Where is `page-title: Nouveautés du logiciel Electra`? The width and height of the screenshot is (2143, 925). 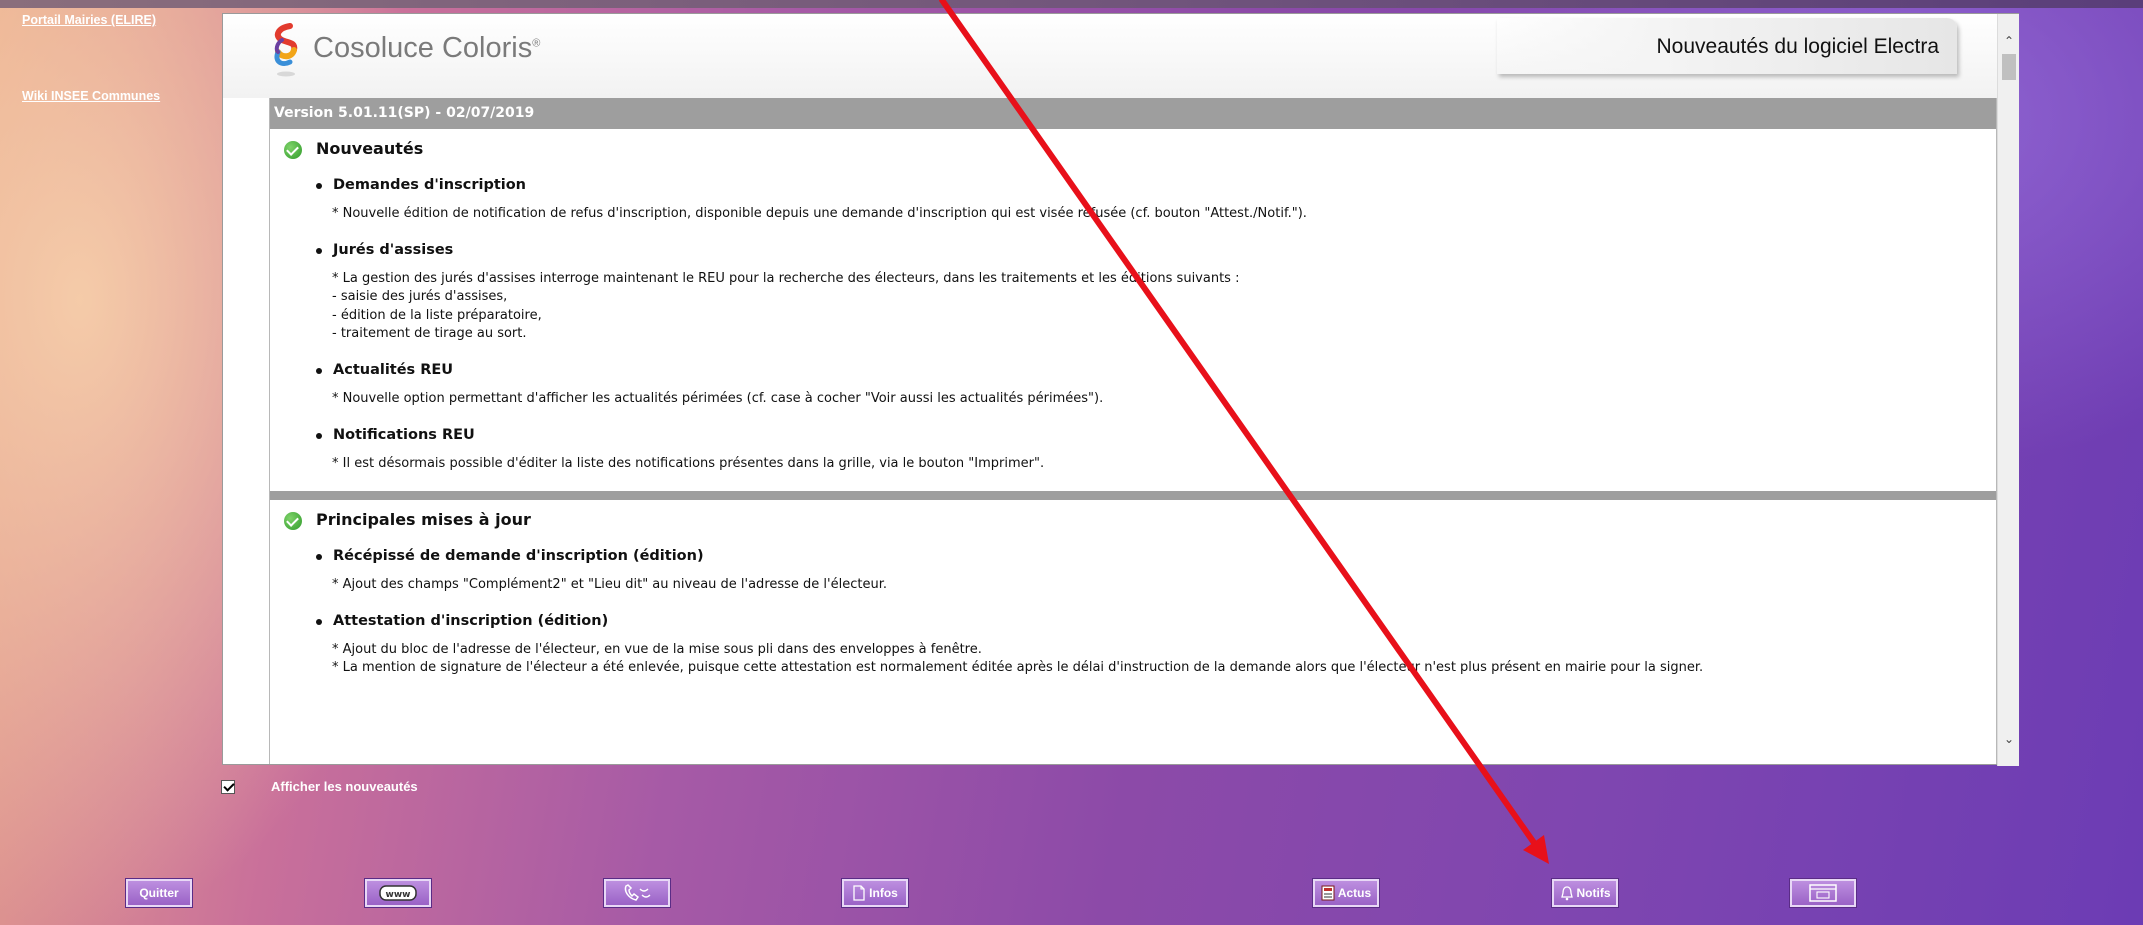 page-title: Nouveautés du logiciel Electra is located at coordinates (1798, 46).